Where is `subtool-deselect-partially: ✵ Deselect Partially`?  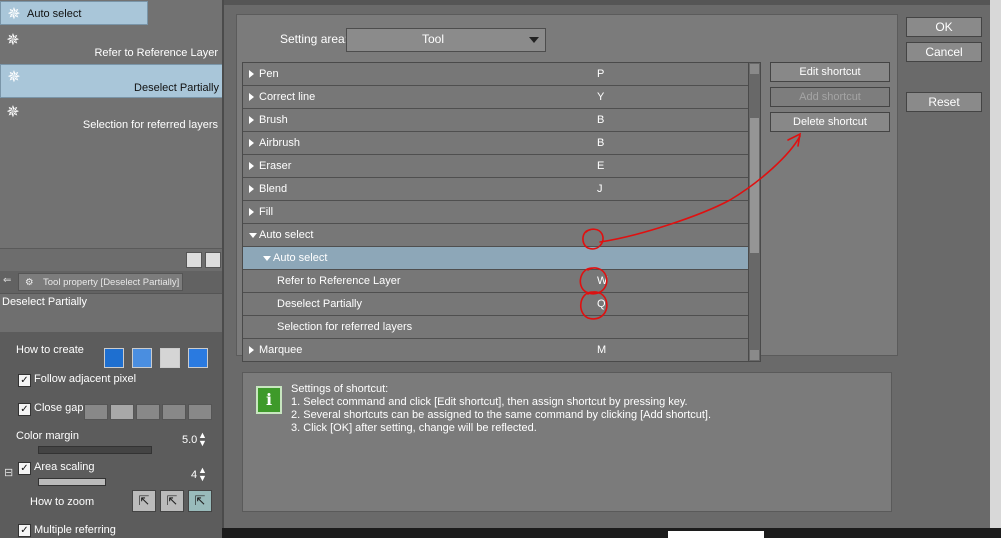 subtool-deselect-partially: ✵ Deselect Partially is located at coordinates (111, 81).